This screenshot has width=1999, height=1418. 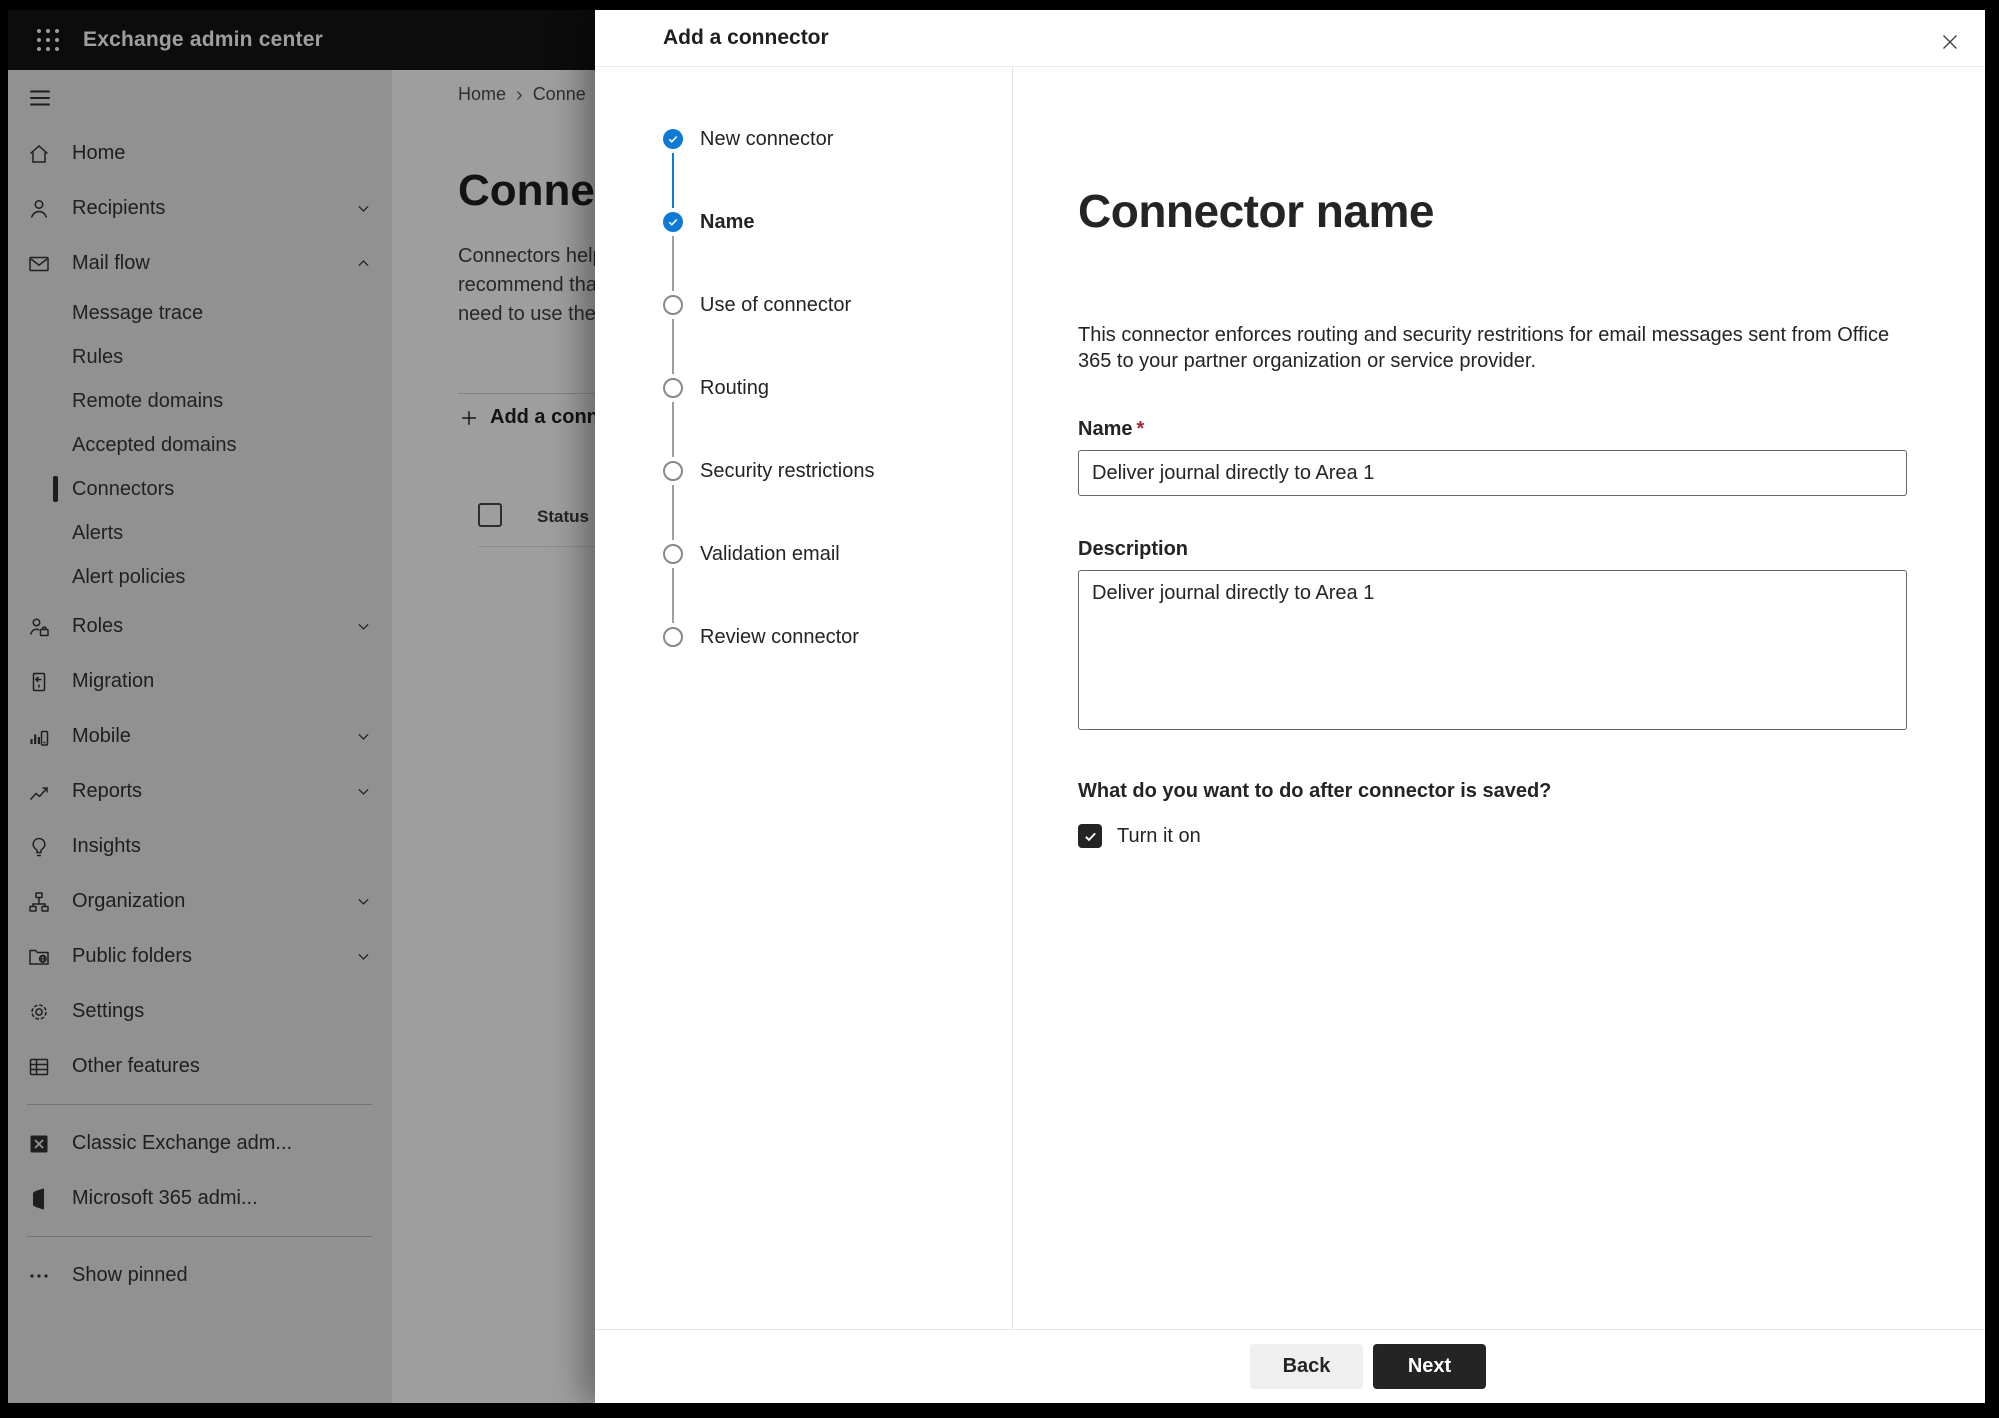 What do you see at coordinates (779, 637) in the screenshot?
I see `step-label: Review connector` at bounding box center [779, 637].